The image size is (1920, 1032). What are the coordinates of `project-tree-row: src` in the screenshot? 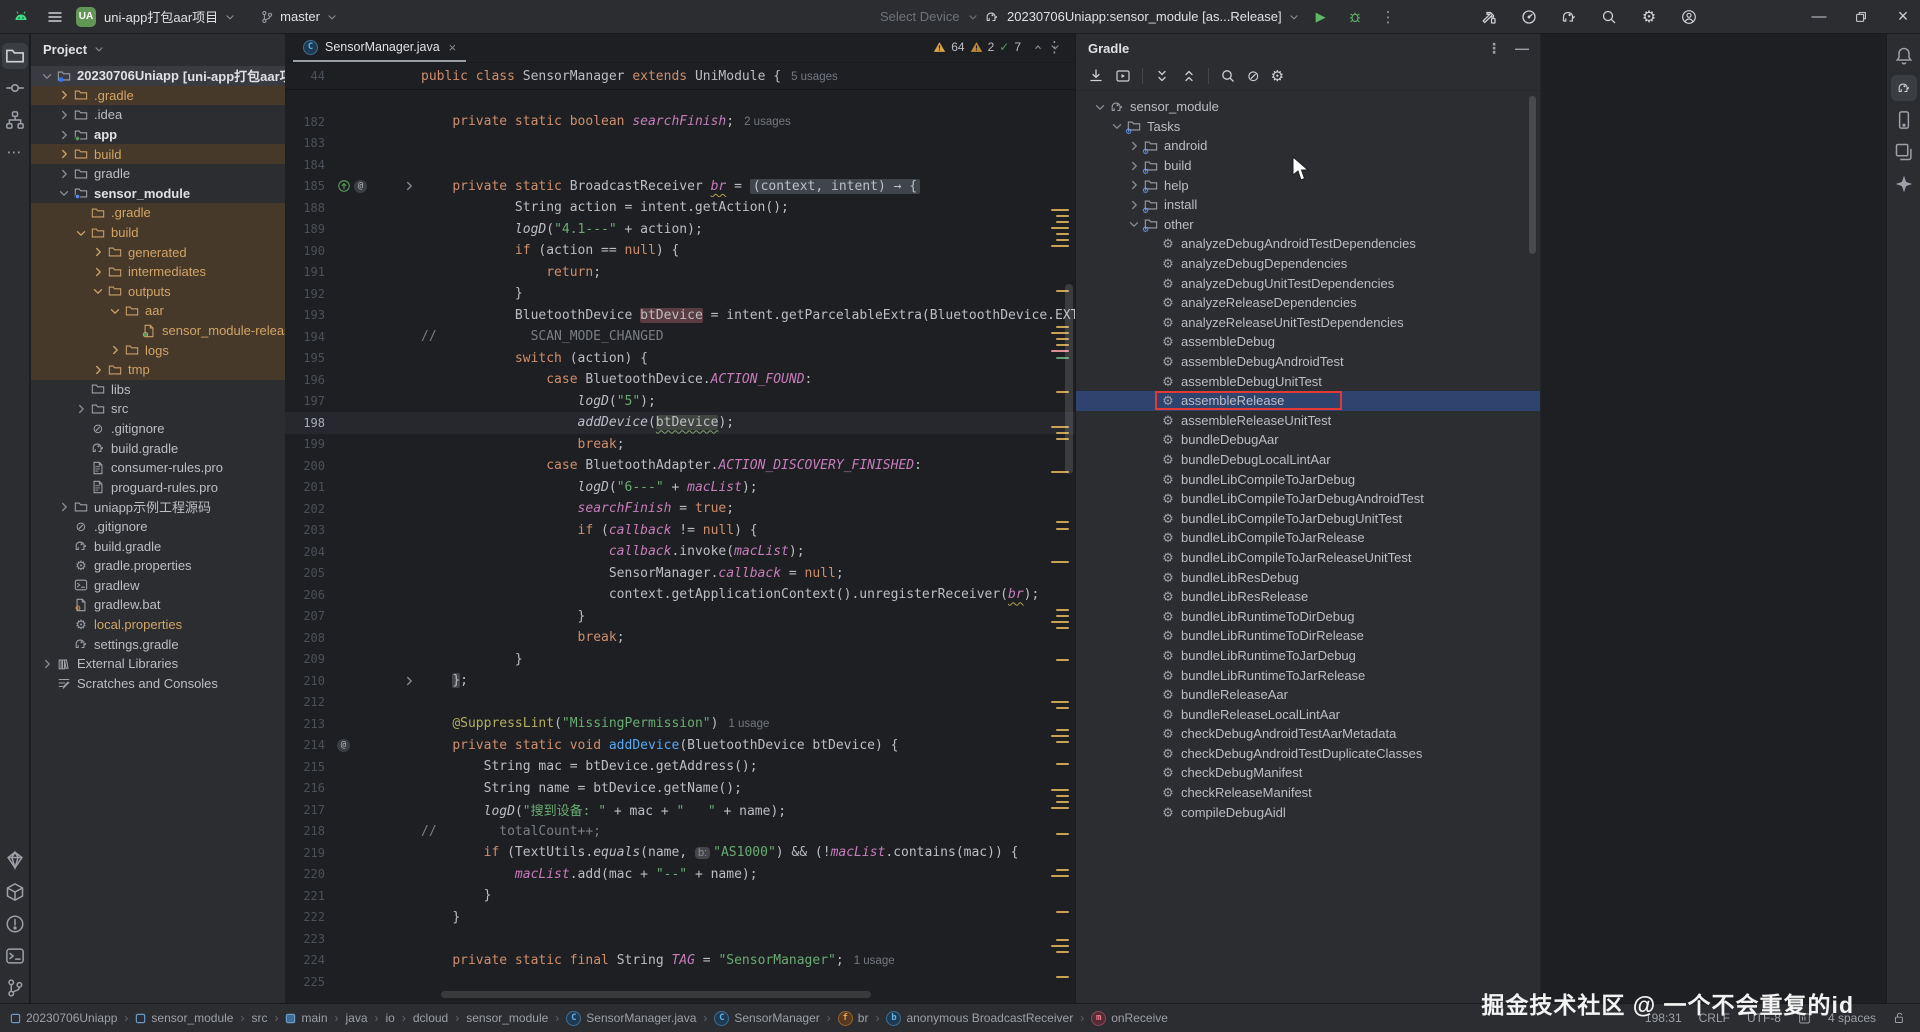 It's located at (158, 409).